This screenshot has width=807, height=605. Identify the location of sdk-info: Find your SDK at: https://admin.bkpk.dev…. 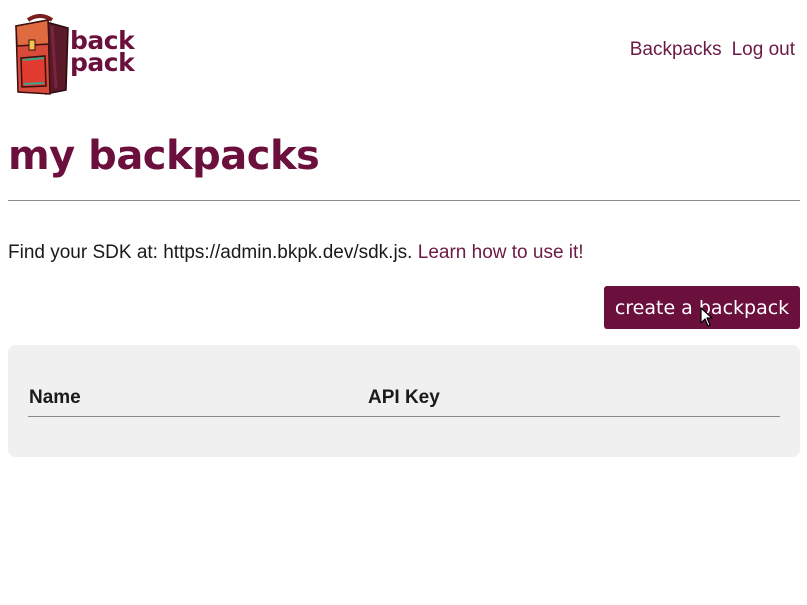
(296, 253).